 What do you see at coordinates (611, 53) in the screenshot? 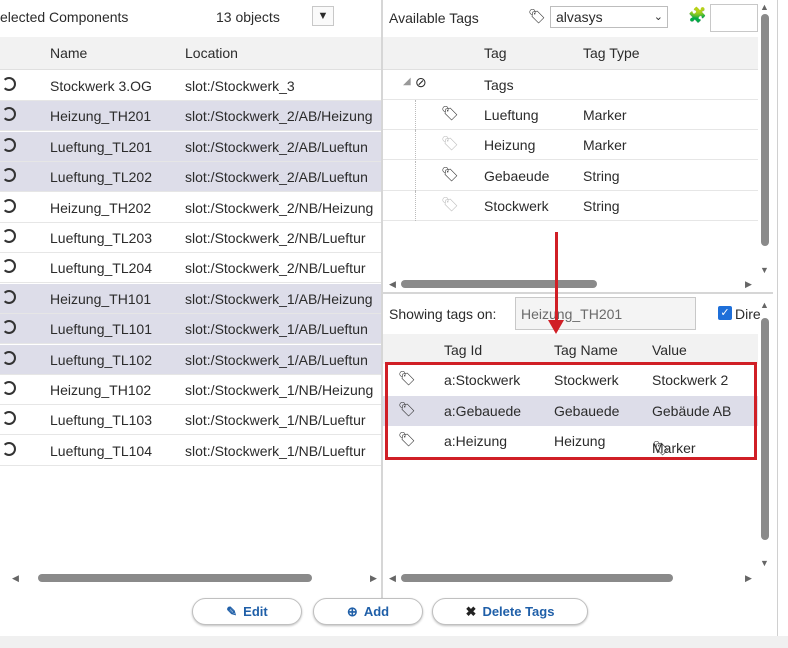
I see `column-tag-type: Tag Type` at bounding box center [611, 53].